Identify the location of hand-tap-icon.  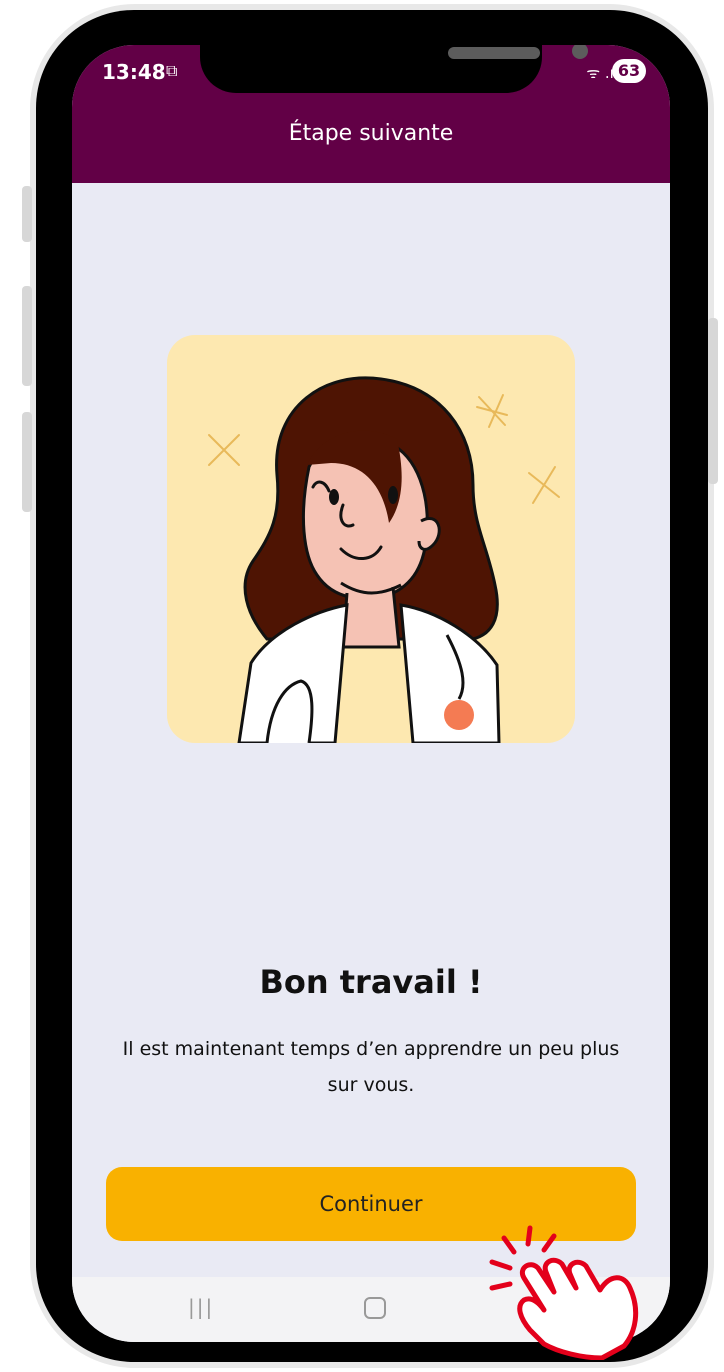
(565, 1291).